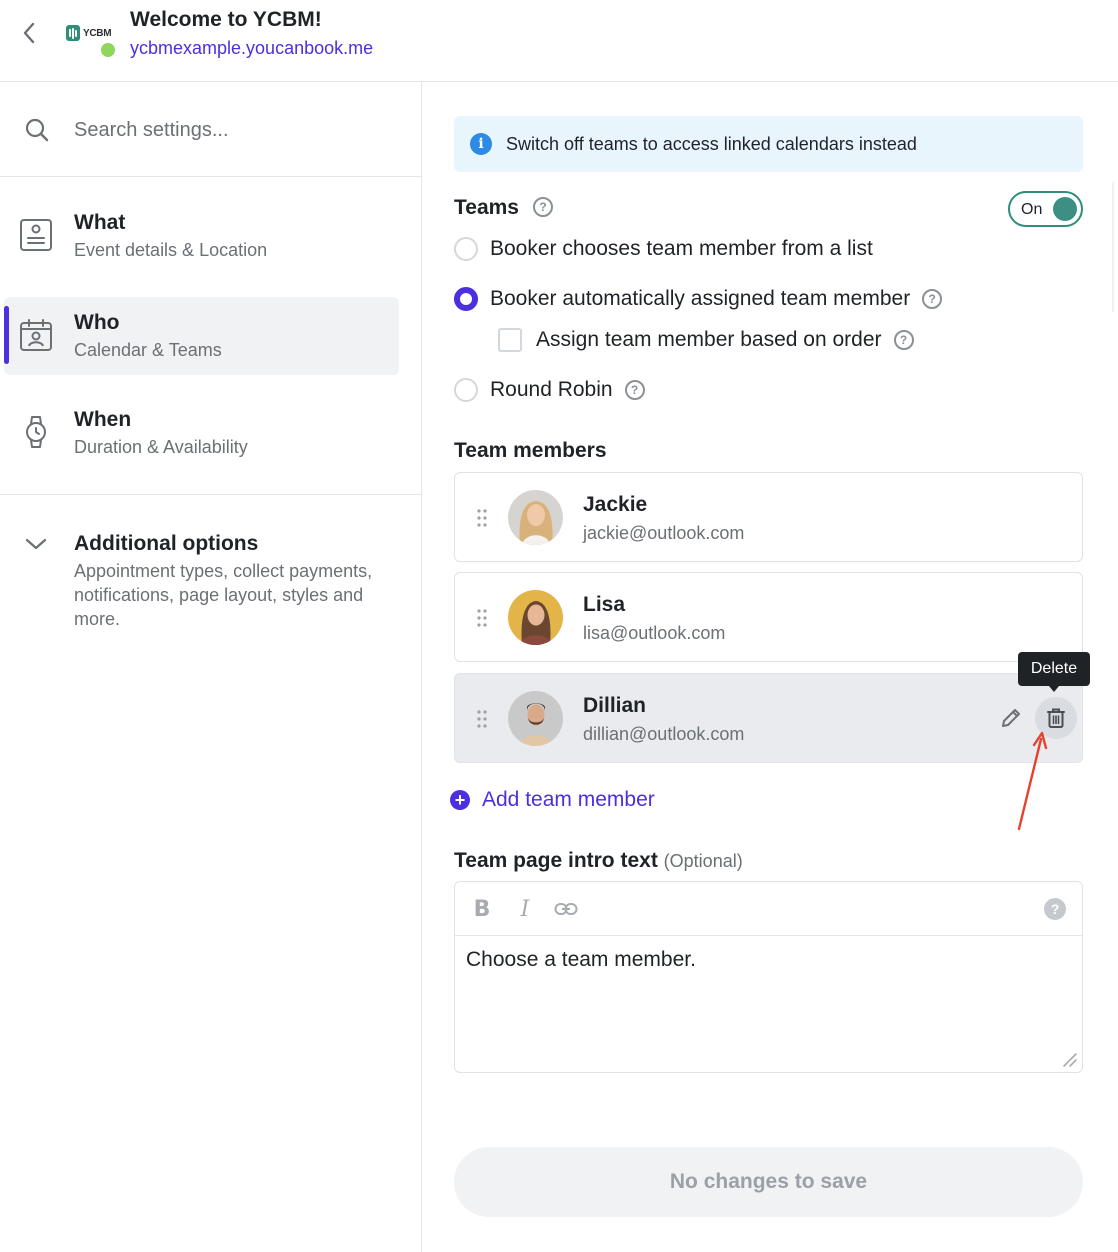  I want to click on info-icon: i, so click(481, 144).